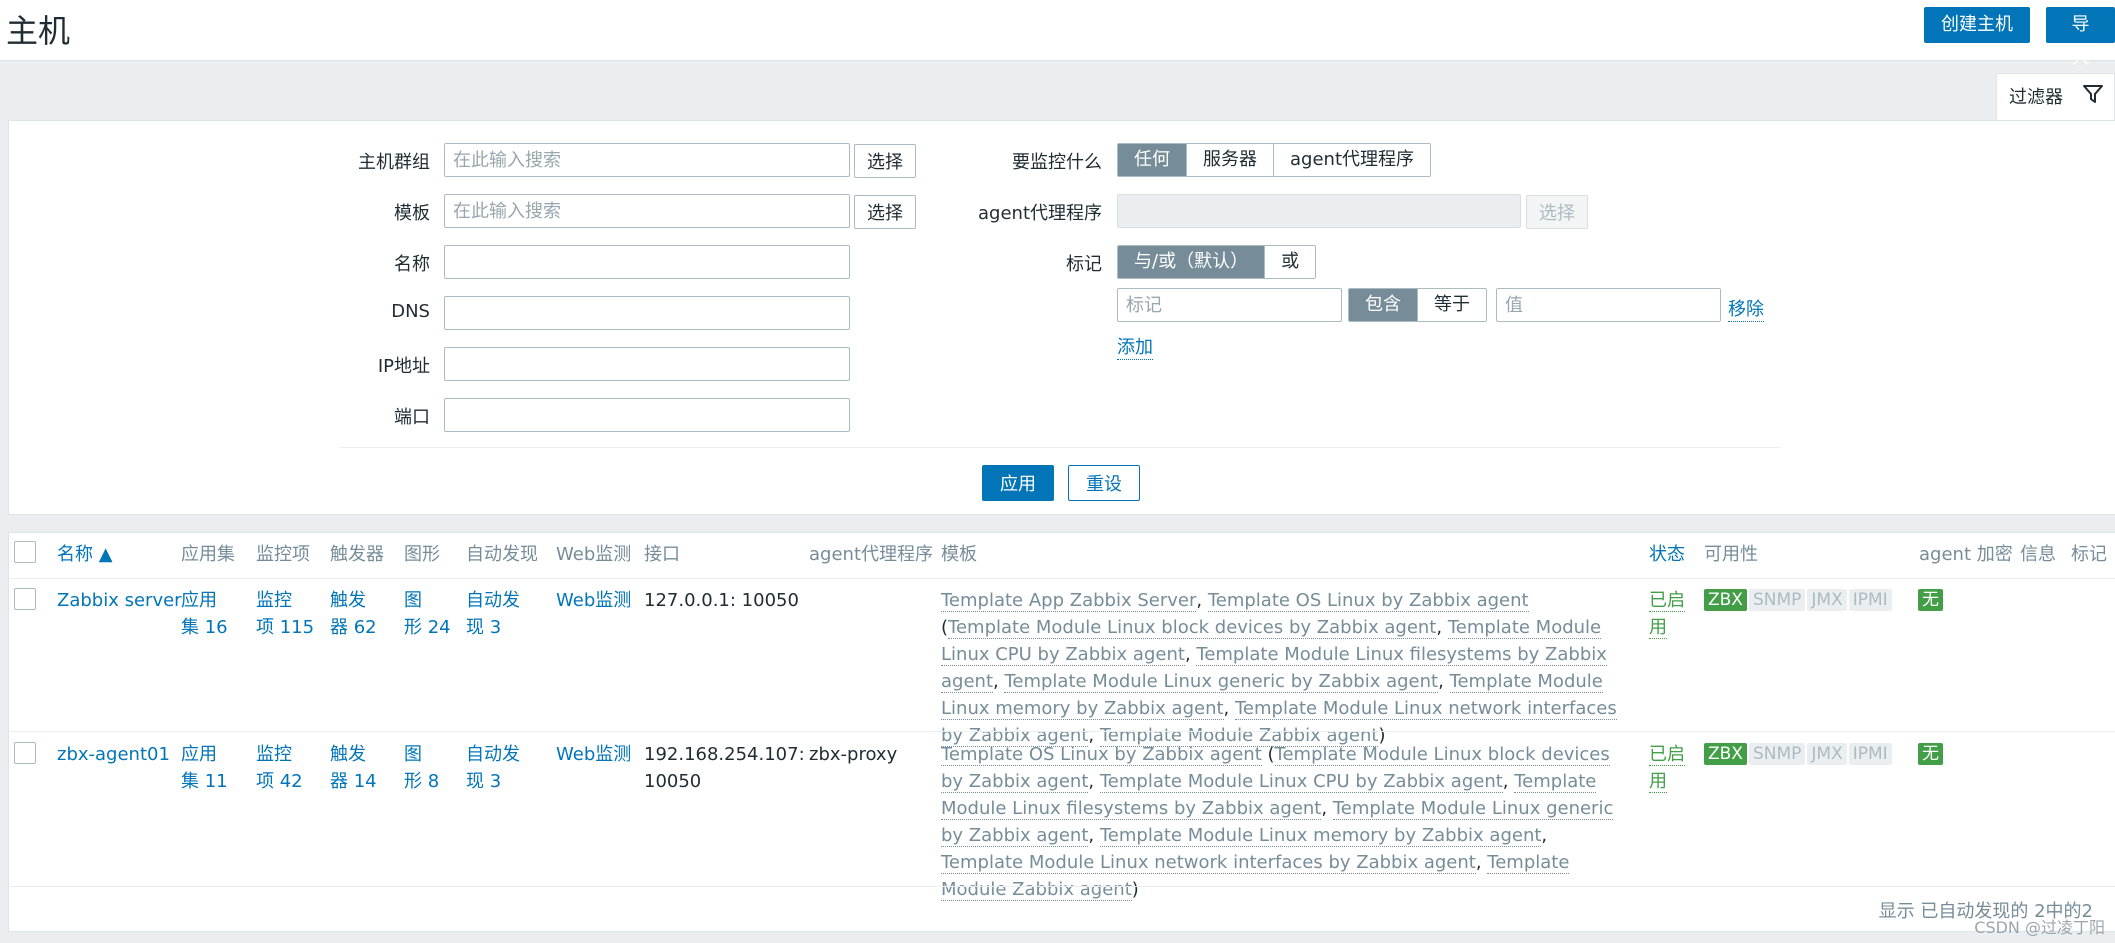 The height and width of the screenshot is (943, 2115). What do you see at coordinates (412, 417) in the screenshot?
I see `port-label: 端口` at bounding box center [412, 417].